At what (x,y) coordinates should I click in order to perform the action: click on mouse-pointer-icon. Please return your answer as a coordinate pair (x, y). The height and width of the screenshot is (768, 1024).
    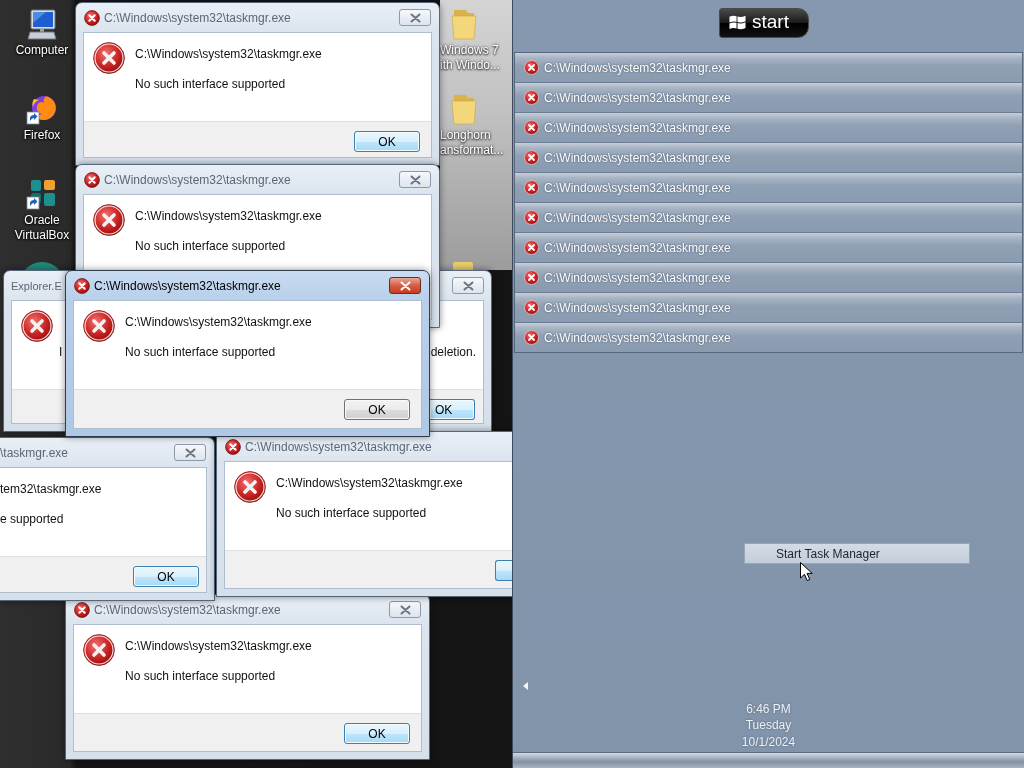
    Looking at the image, I should click on (806, 572).